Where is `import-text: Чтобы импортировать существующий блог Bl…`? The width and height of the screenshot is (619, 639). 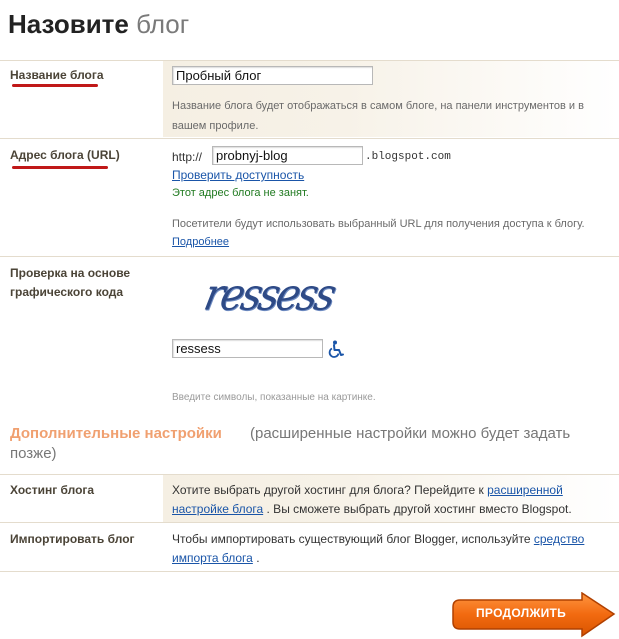
import-text: Чтобы импортировать существующий блог Bl… is located at coordinates (392, 549).